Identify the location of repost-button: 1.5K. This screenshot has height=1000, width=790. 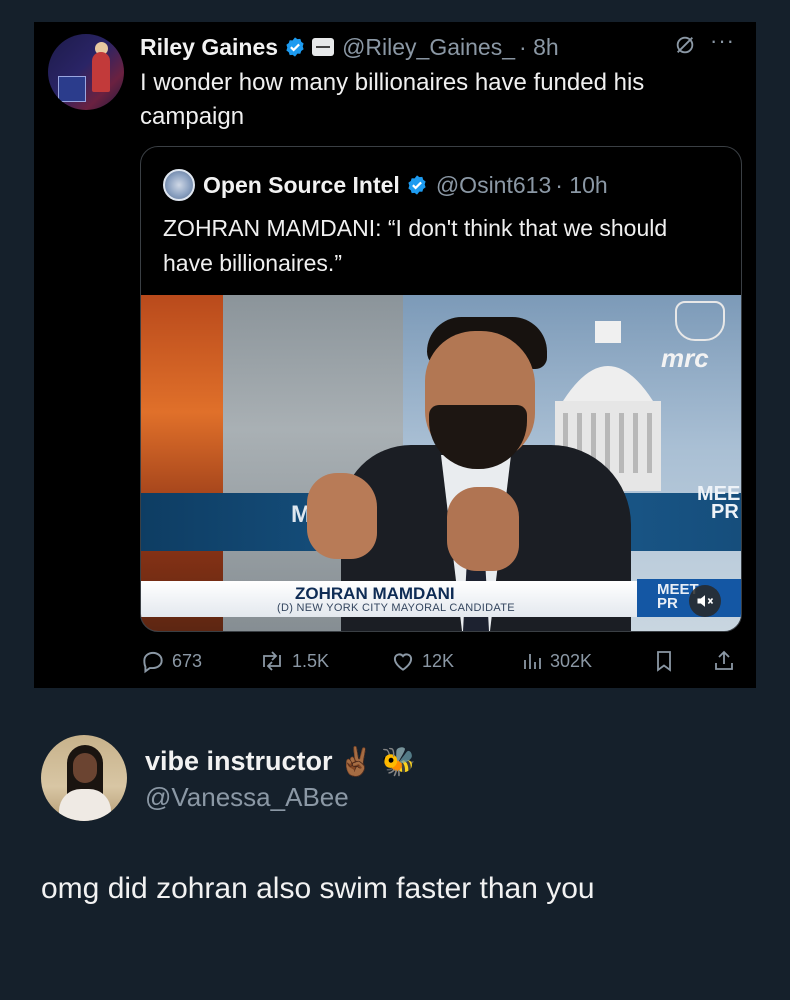
(293, 661).